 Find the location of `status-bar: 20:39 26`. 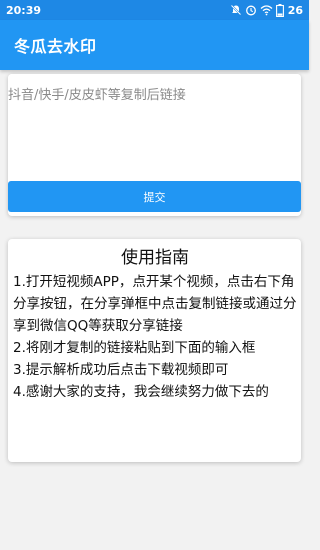

status-bar: 20:39 26 is located at coordinates (154, 10).